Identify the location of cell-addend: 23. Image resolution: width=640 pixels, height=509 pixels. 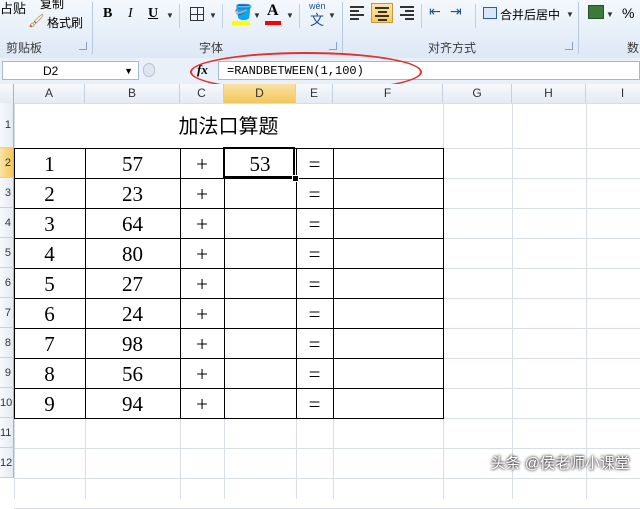
(132, 193).